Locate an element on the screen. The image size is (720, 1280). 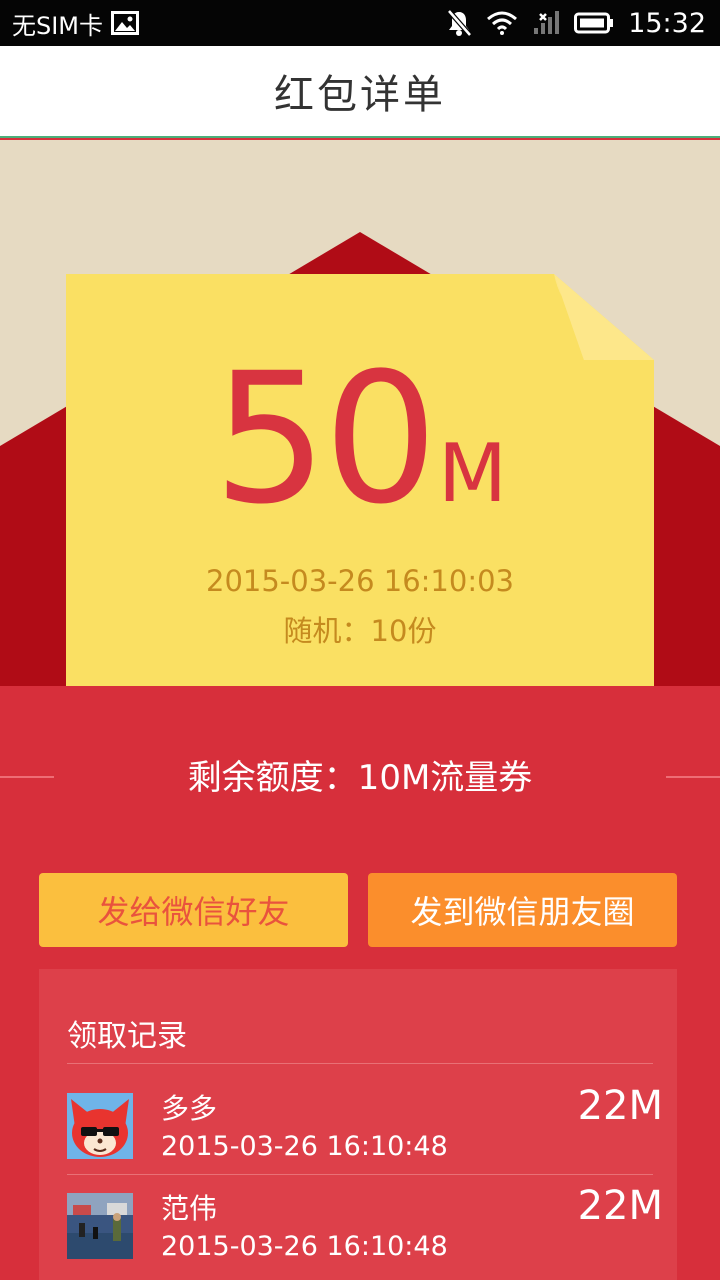
title-bar: 红包详单 is located at coordinates (360, 92).